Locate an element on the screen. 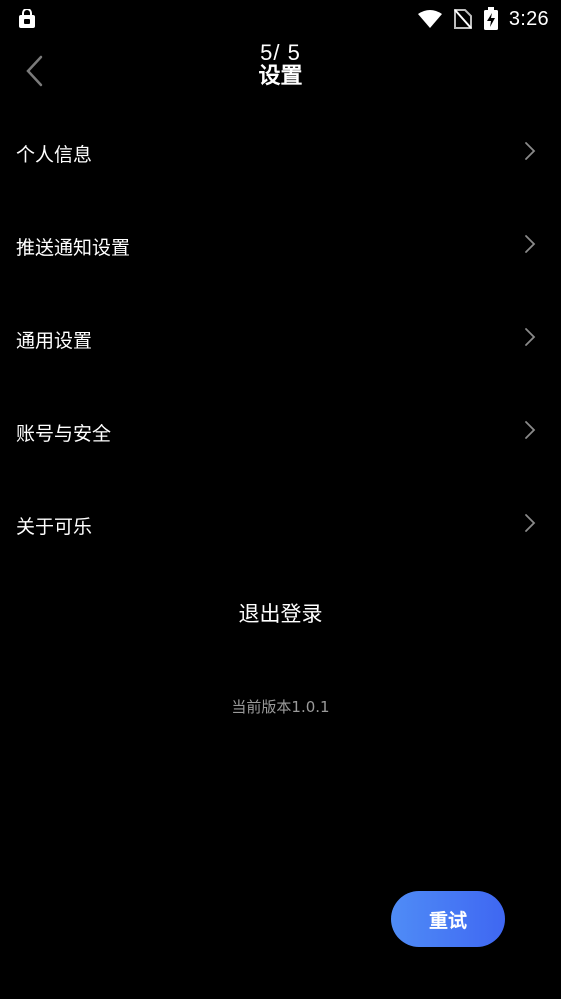 The height and width of the screenshot is (999, 561). status-bar: 3:26 is located at coordinates (280, 19).